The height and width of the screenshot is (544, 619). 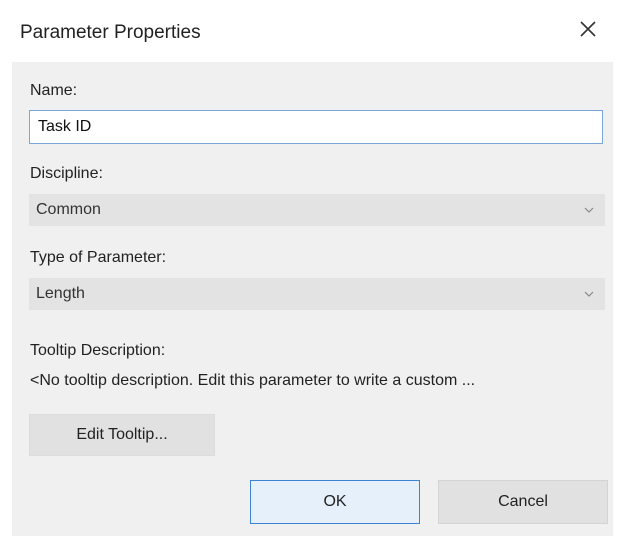 What do you see at coordinates (54, 90) in the screenshot?
I see `name-label: Name:` at bounding box center [54, 90].